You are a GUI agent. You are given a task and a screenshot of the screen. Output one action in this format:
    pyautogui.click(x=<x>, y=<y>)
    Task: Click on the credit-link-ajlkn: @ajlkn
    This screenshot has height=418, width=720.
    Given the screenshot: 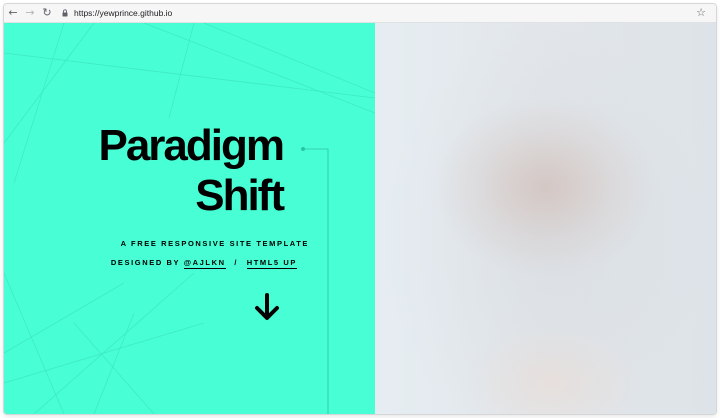 What is the action you would take?
    pyautogui.click(x=204, y=263)
    